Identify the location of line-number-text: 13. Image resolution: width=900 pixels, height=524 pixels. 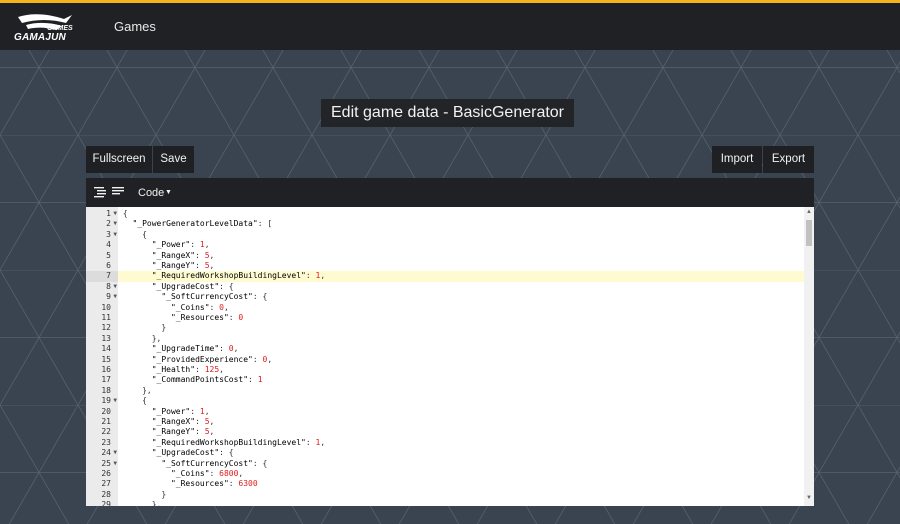
(106, 338).